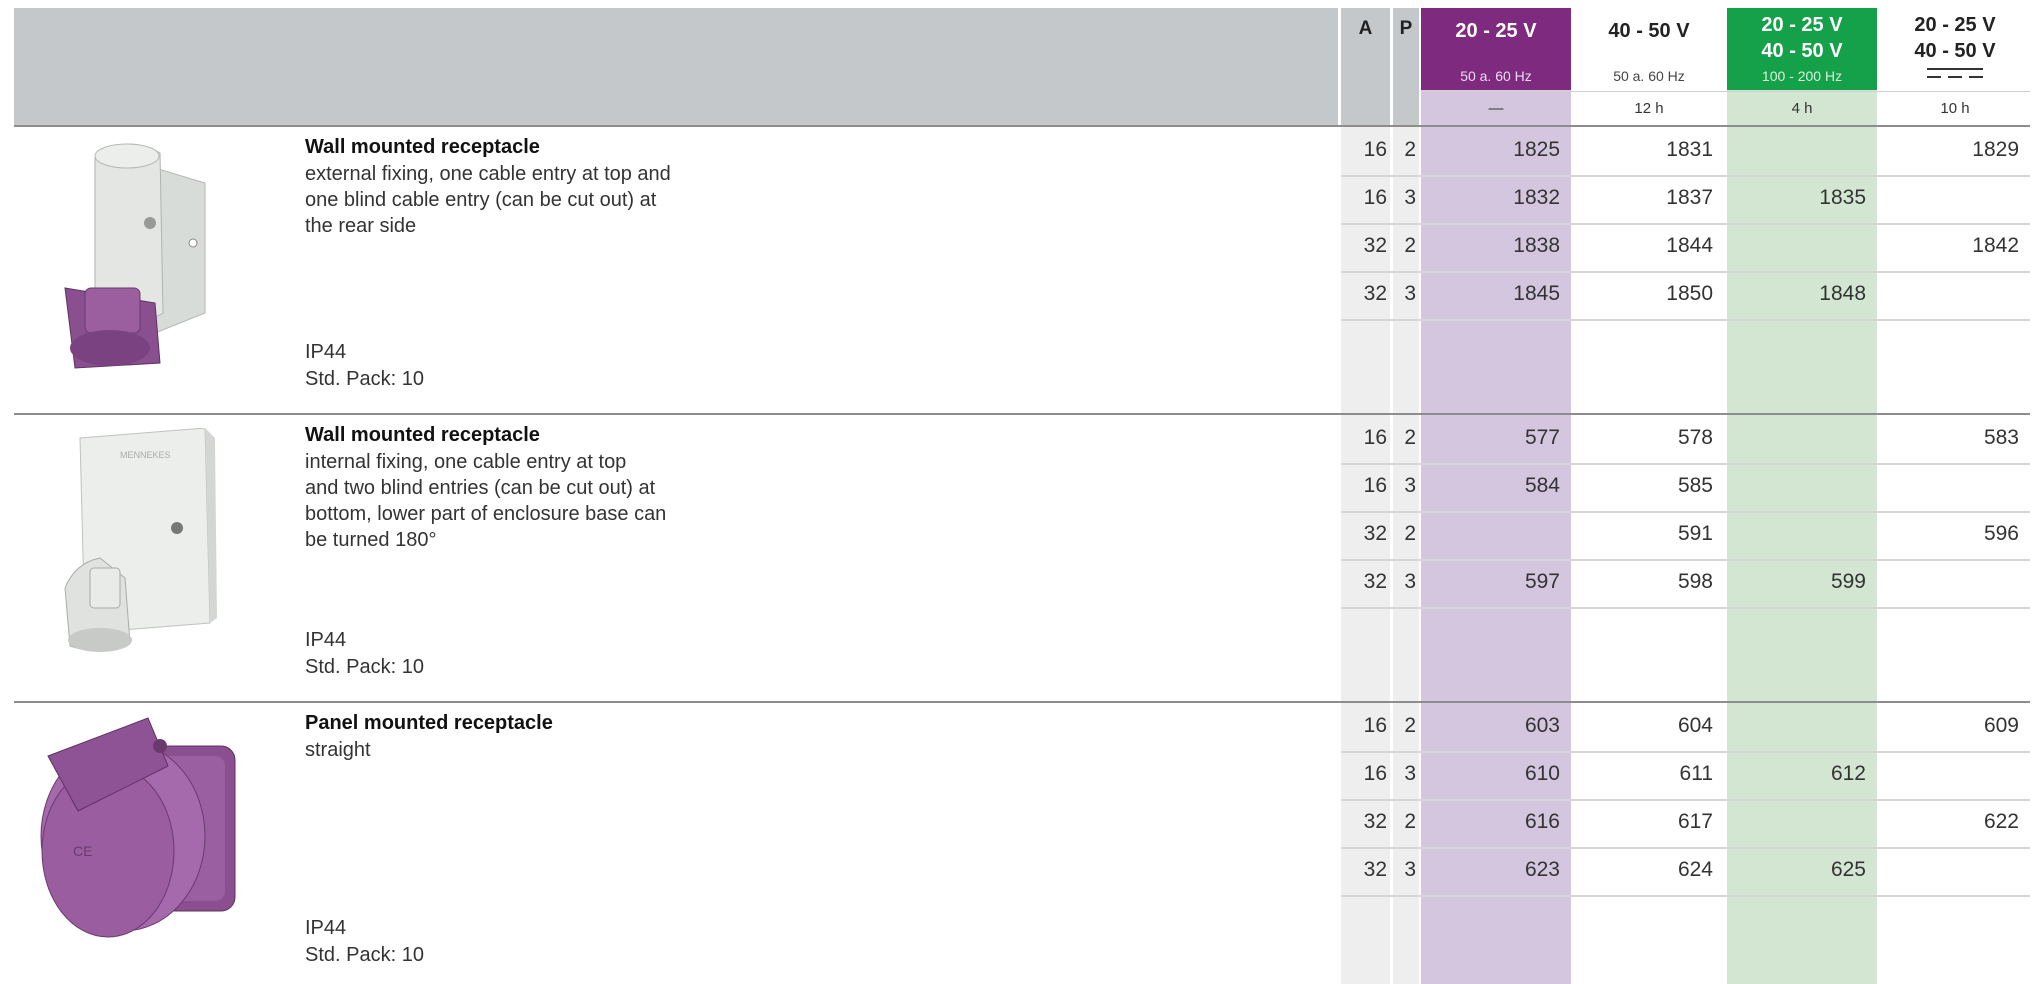 This screenshot has width=2040, height=984. I want to click on cell-value: 611, so click(1696, 773).